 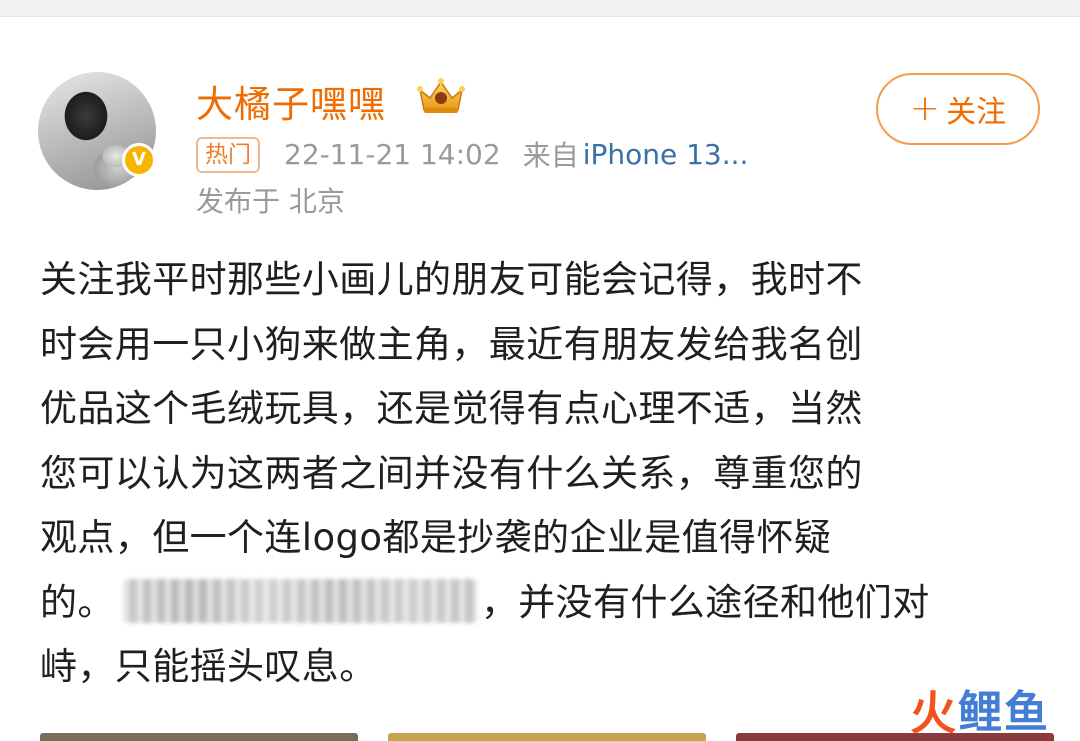 I want to click on post-location: 发布于 北京, so click(x=270, y=201).